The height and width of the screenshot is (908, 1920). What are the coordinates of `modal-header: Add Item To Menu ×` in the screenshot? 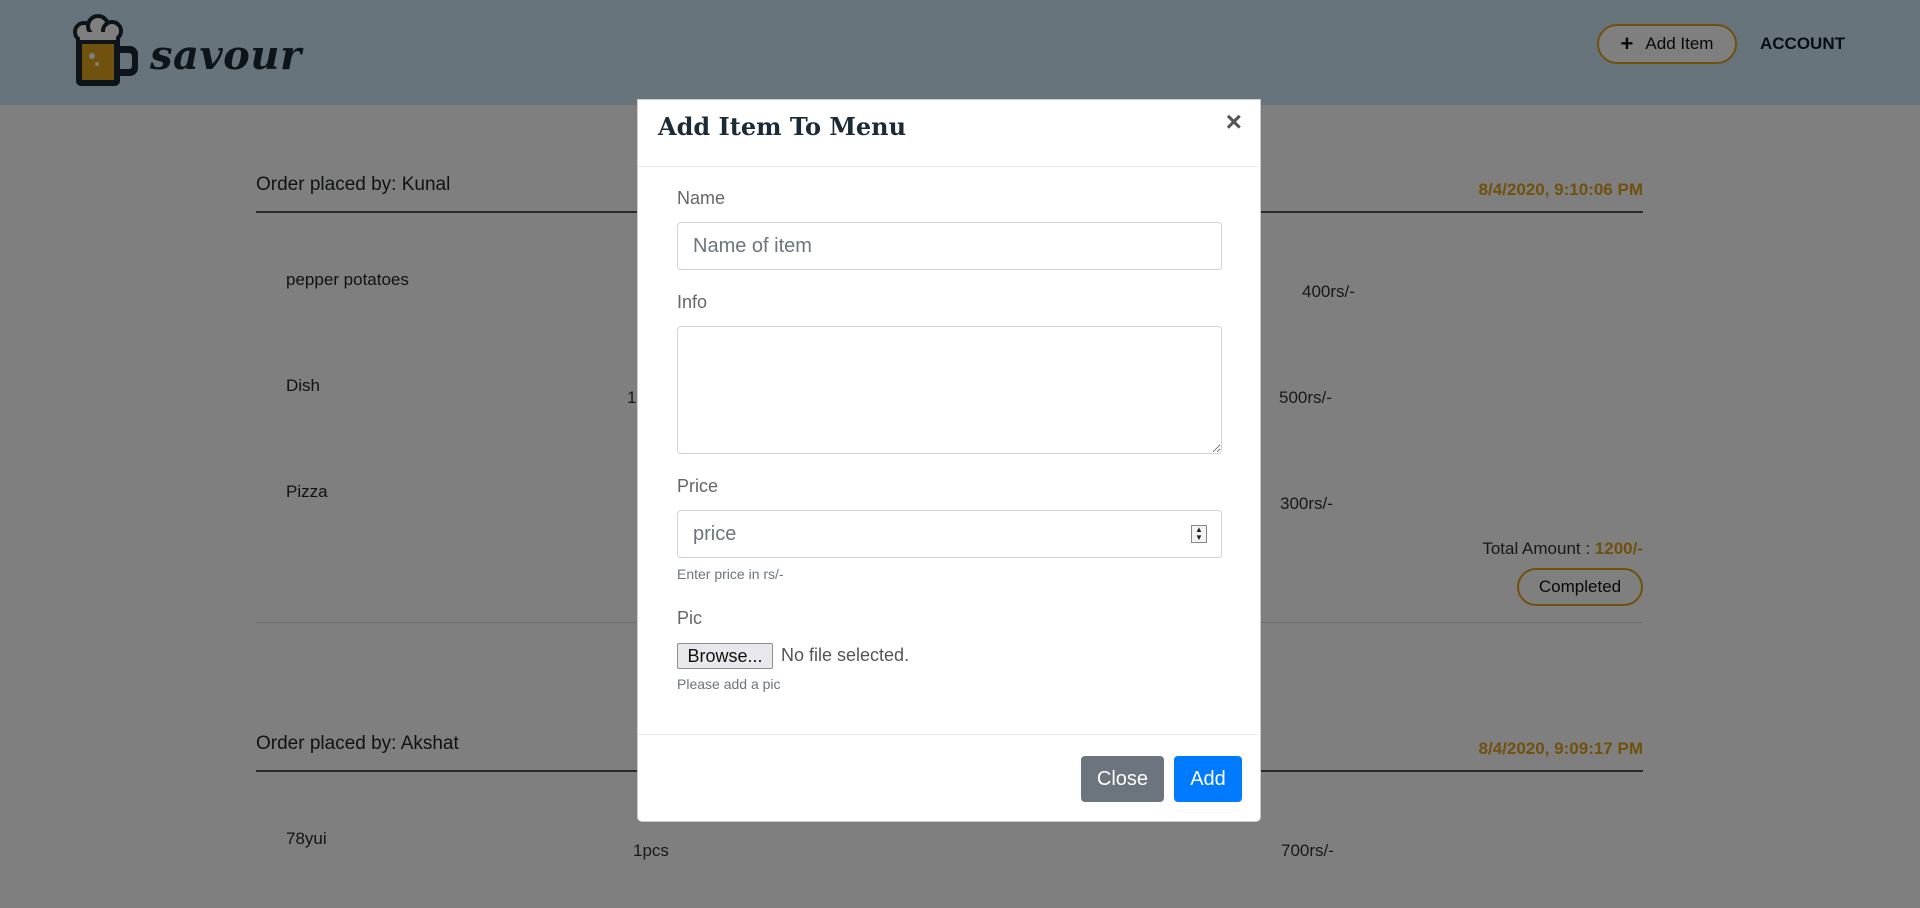 It's located at (949, 133).